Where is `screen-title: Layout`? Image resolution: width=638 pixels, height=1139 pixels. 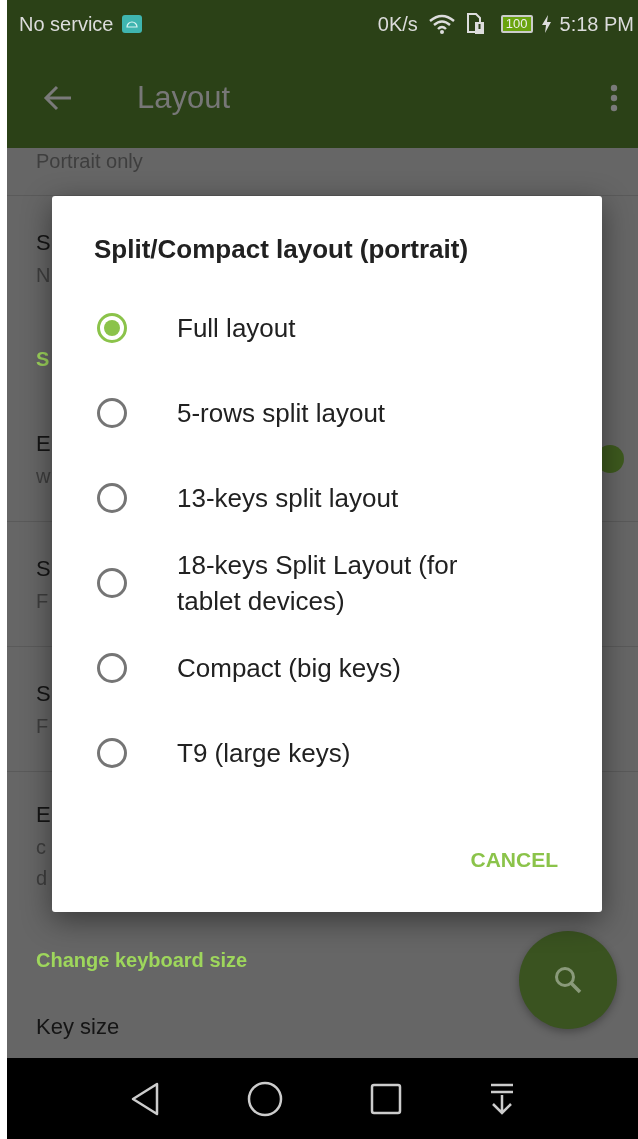 screen-title: Layout is located at coordinates (184, 98).